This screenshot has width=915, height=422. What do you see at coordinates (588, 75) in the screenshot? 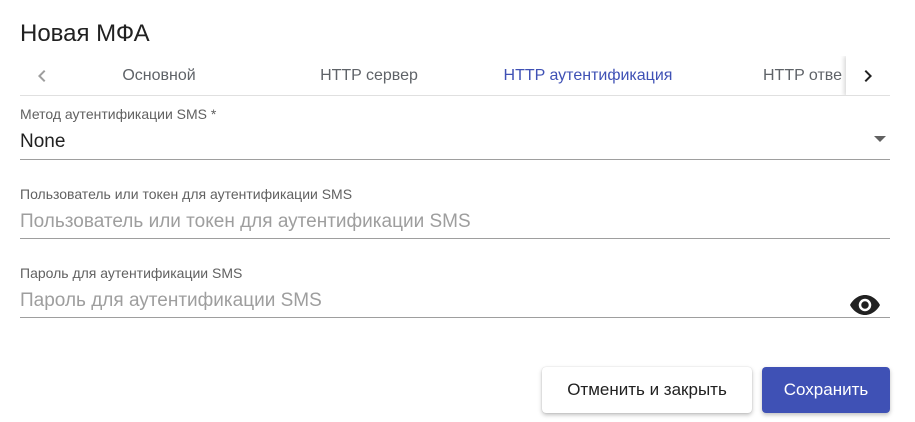
I see `tab-http-auth: HTTP аутентификация` at bounding box center [588, 75].